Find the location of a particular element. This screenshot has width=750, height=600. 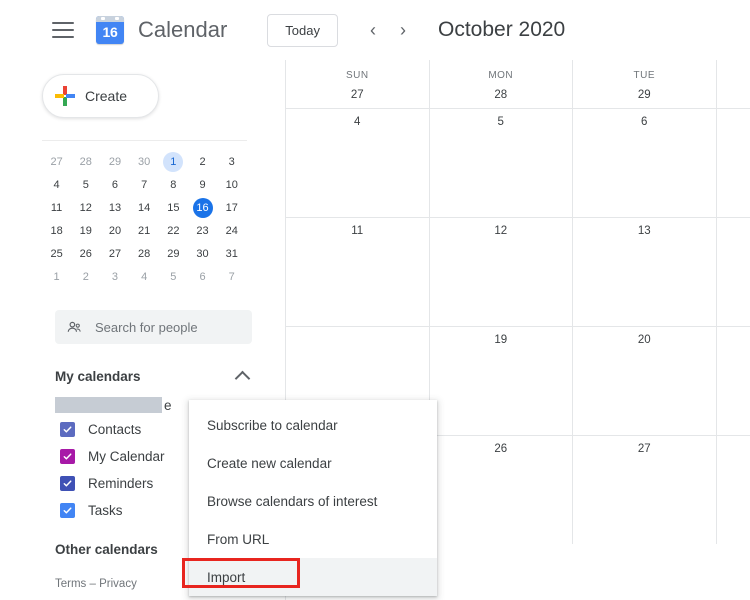

next-period-icon: › is located at coordinates (403, 30).